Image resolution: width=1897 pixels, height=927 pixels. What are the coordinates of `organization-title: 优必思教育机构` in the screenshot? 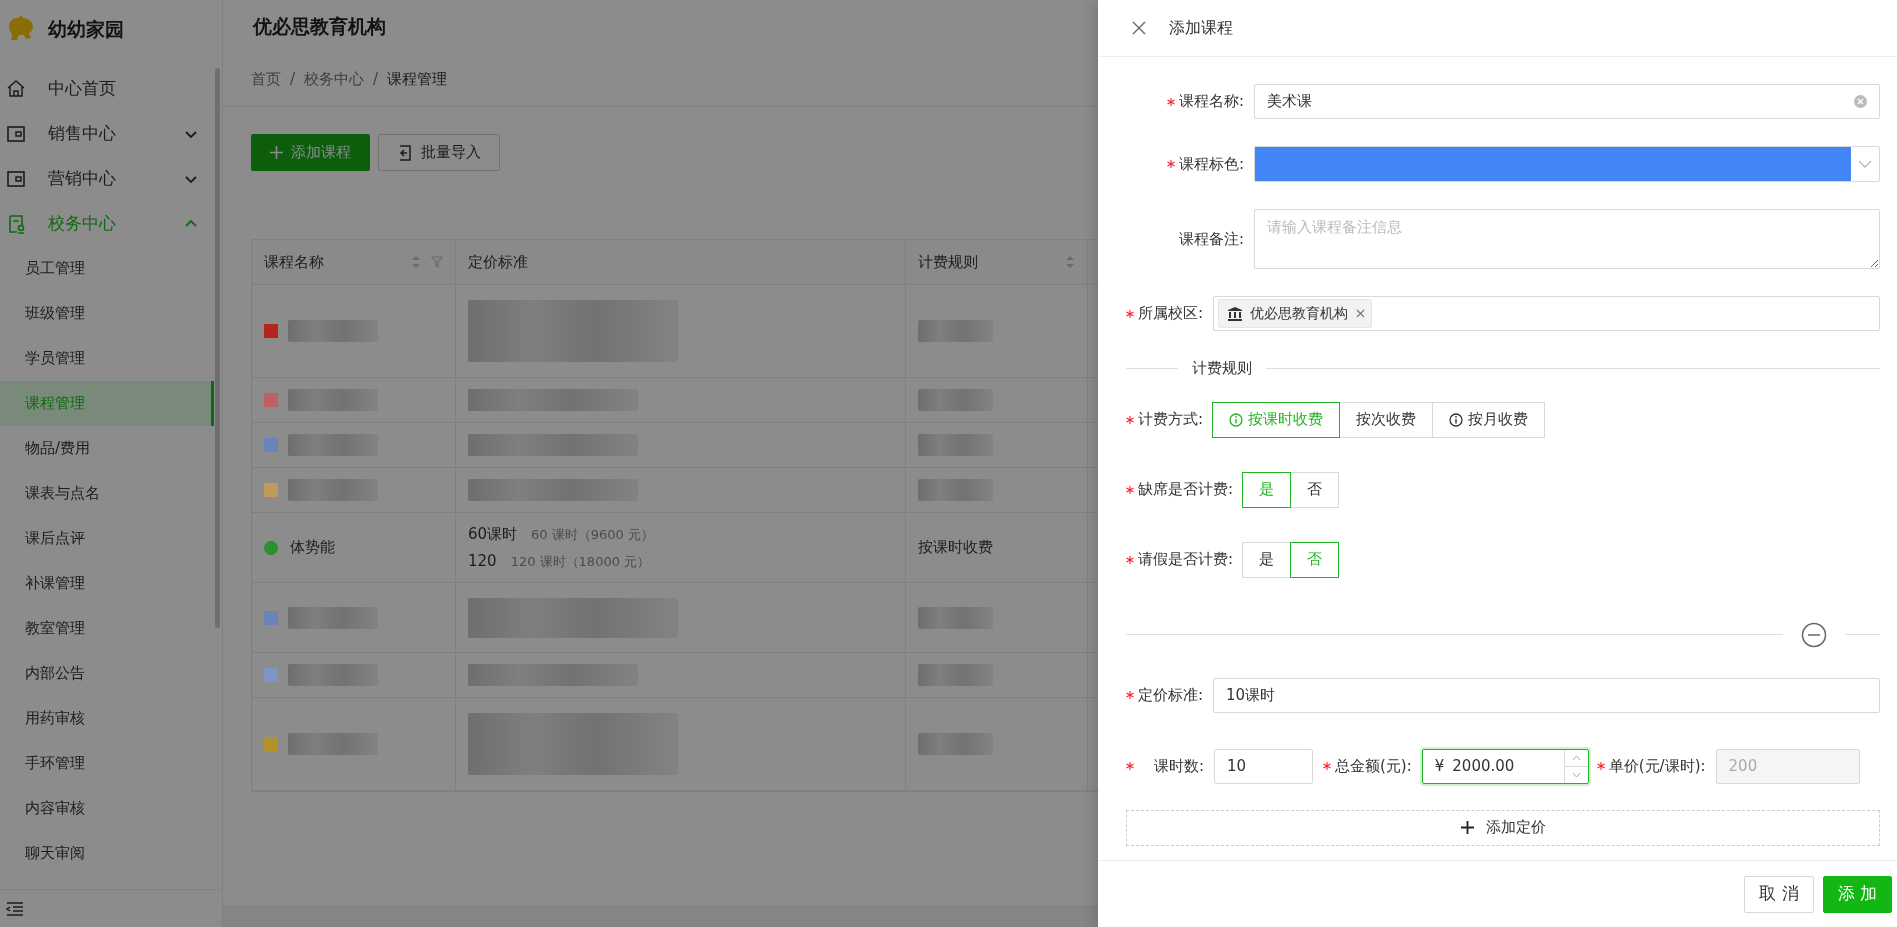 It's located at (319, 26).